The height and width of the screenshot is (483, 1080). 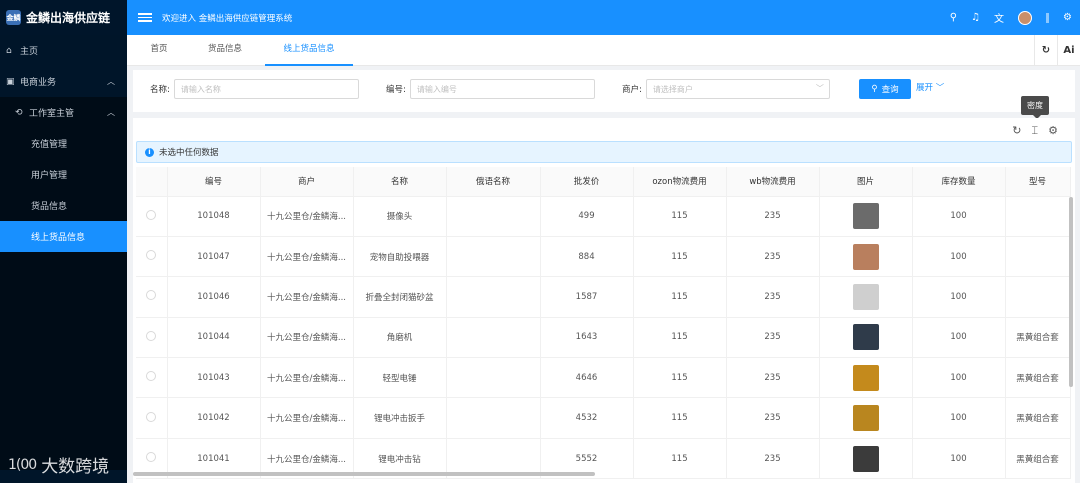 I want to click on header-wb: wb物流费用, so click(x=773, y=182).